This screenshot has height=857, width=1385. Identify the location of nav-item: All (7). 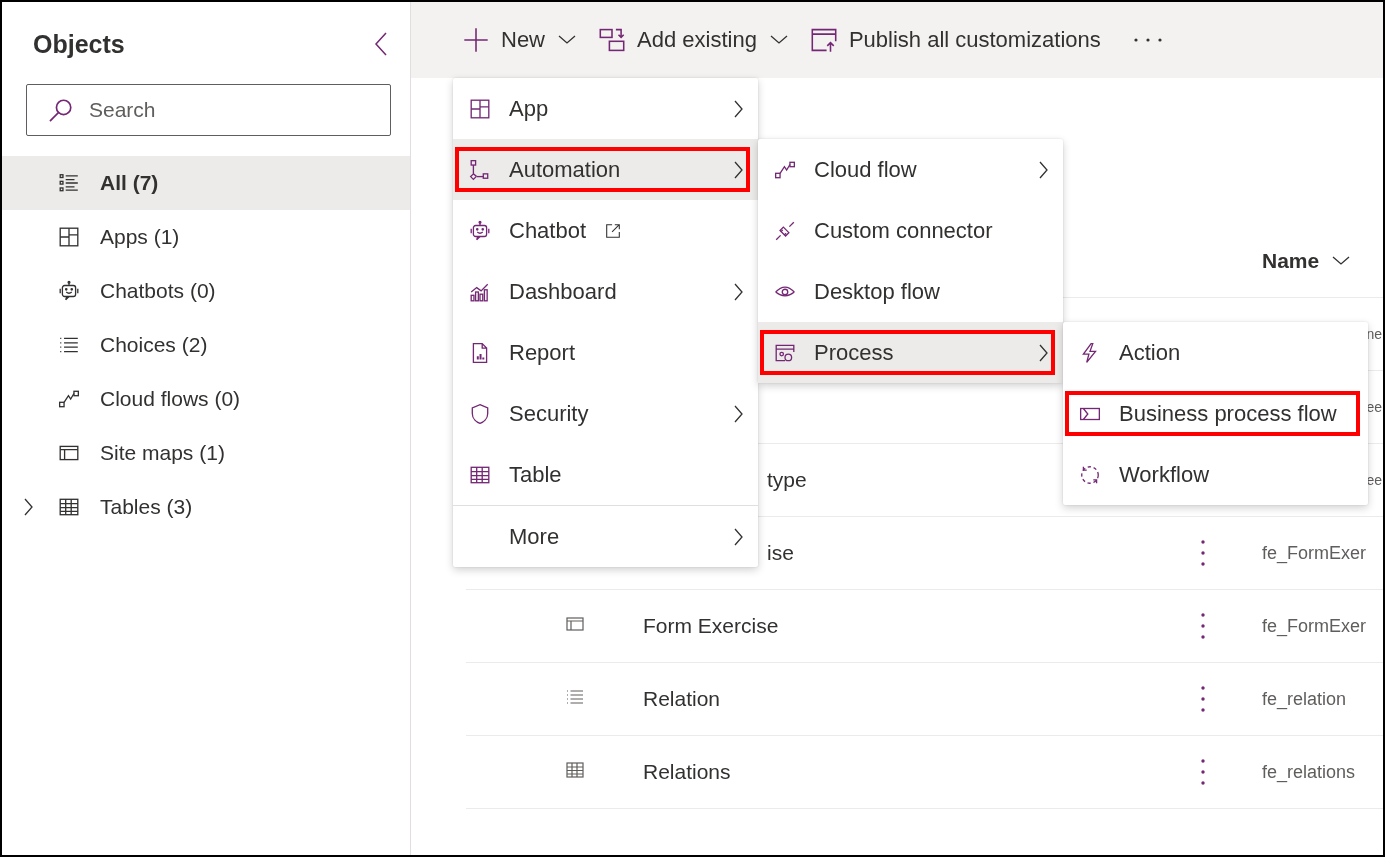
(206, 183).